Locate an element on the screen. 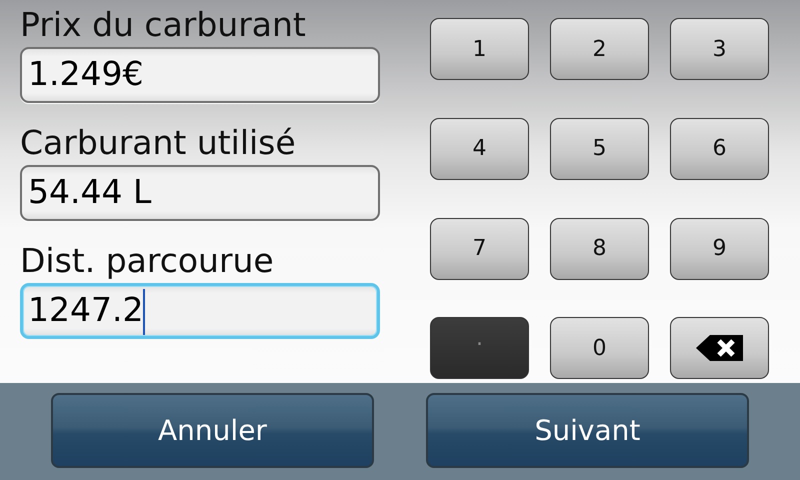 The height and width of the screenshot is (480, 800). input-field: 1247.2 is located at coordinates (200, 311).